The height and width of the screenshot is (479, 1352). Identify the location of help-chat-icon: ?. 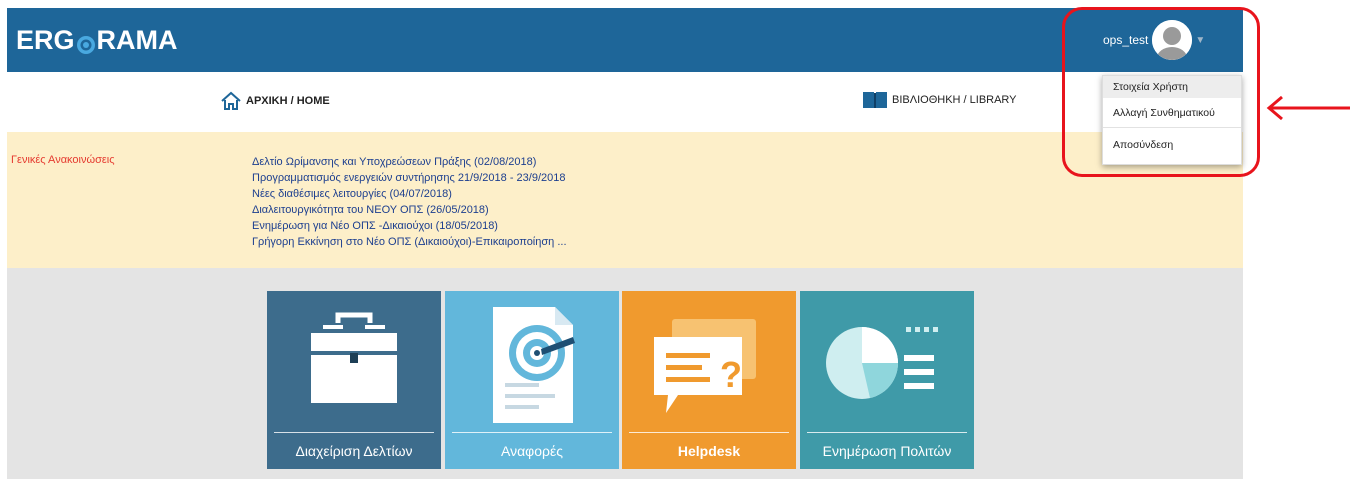
(705, 366).